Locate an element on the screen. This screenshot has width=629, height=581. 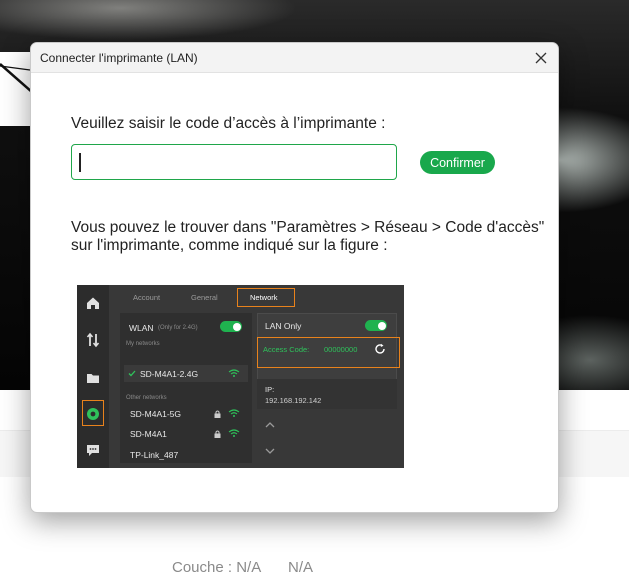
figure-ip-value: 192.168.192.142 is located at coordinates (293, 400).